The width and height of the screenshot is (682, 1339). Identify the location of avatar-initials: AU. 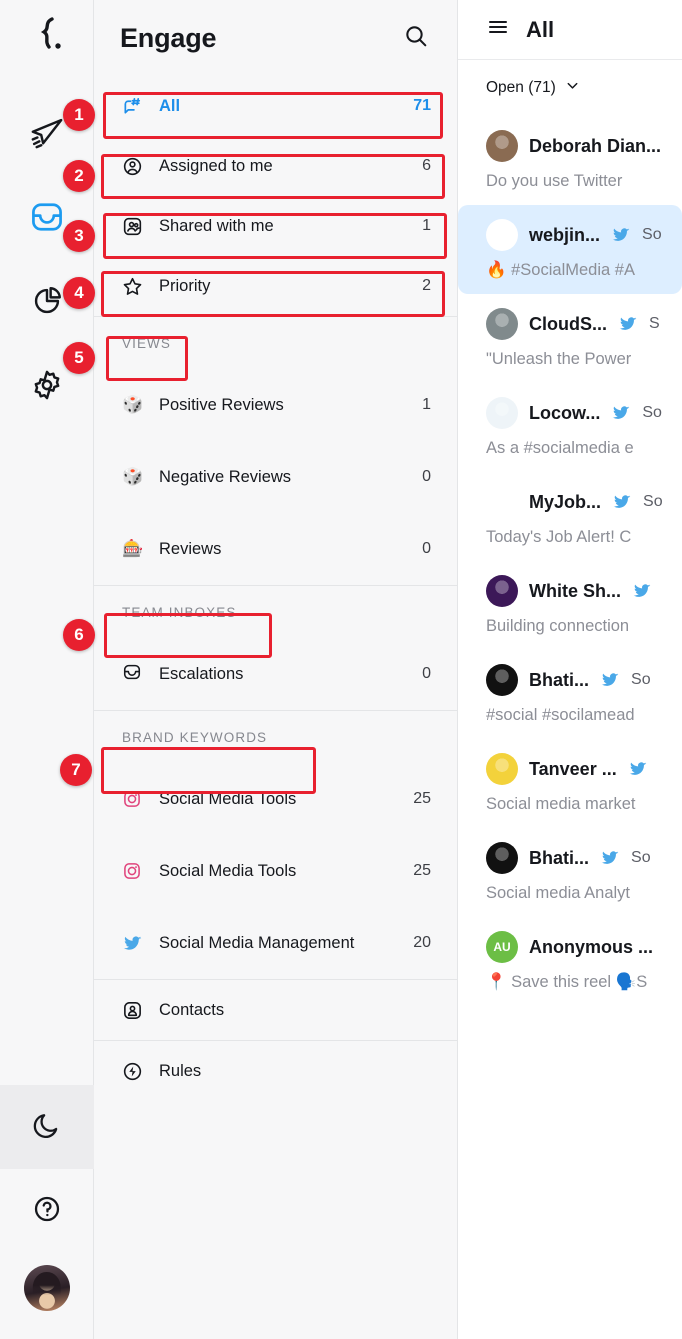
(502, 947).